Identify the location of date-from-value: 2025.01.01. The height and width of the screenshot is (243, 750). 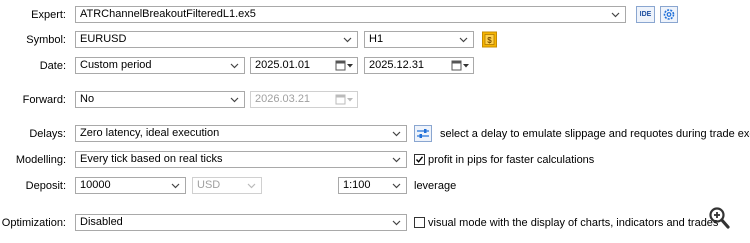
(283, 65).